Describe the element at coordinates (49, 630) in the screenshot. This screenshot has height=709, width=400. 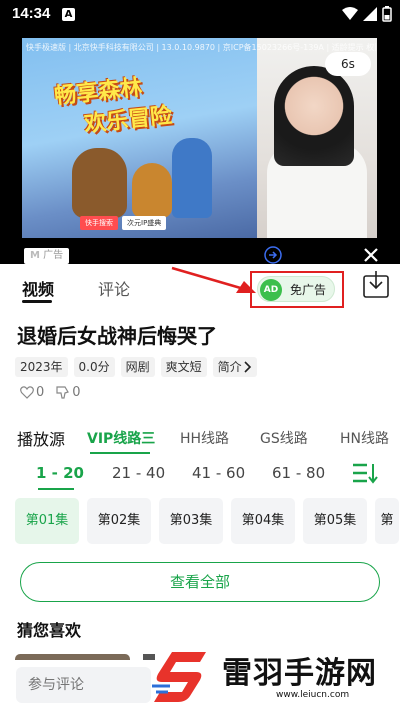
I see `guess-you-like-title: 猜您喜欢` at that location.